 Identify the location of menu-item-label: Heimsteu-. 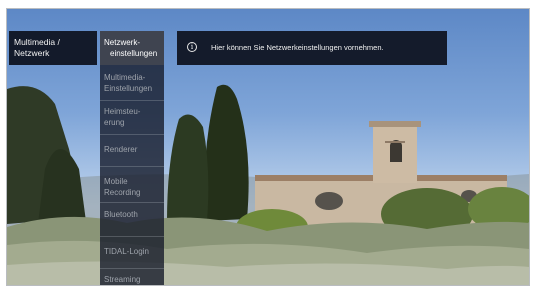
(122, 111).